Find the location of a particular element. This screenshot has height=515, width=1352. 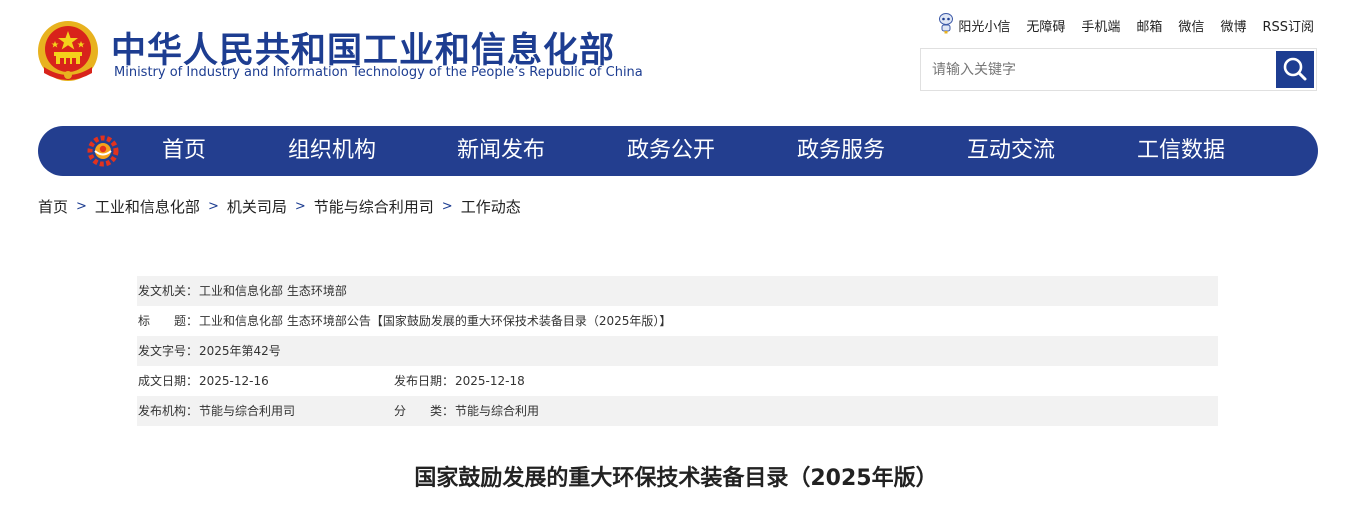

meta-row-issuer: 发文机关： 工业和信息化部 生态环境部 is located at coordinates (677, 291).